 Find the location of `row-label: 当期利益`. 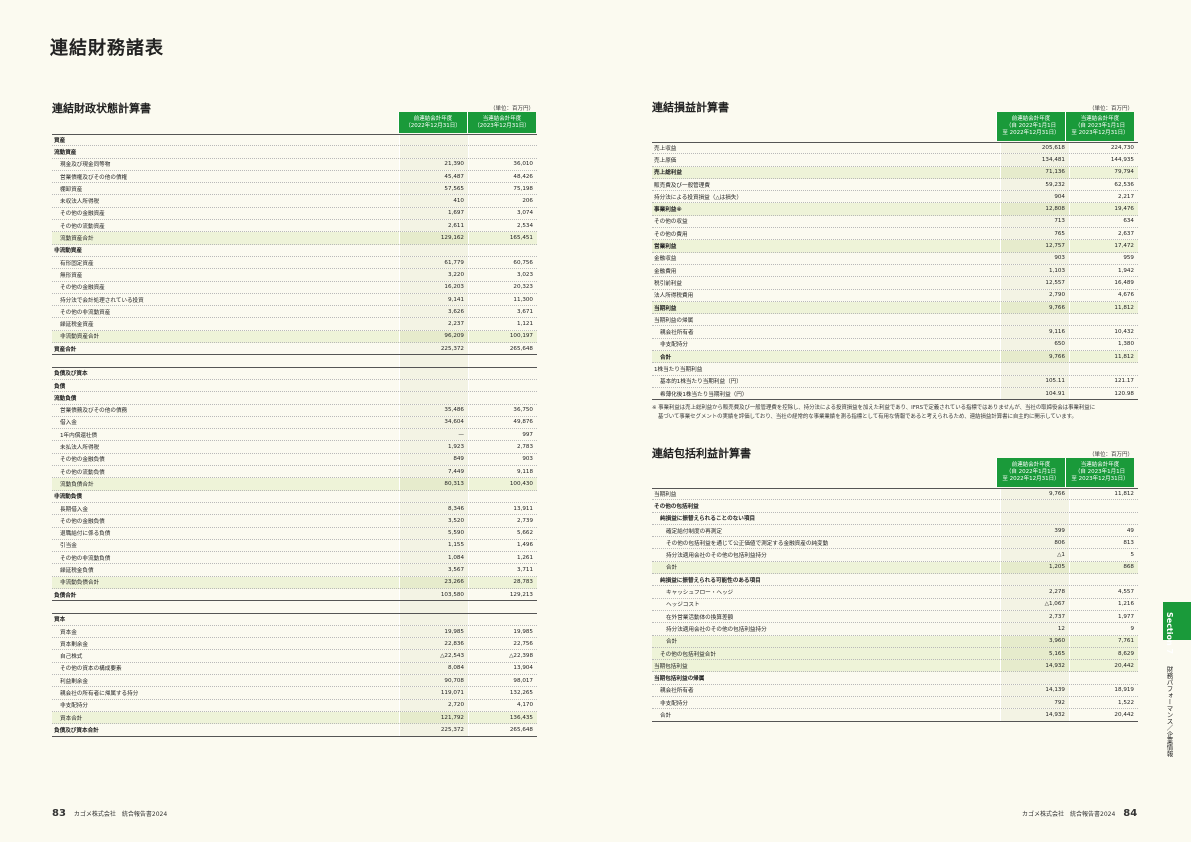

row-label: 当期利益 is located at coordinates (665, 495).